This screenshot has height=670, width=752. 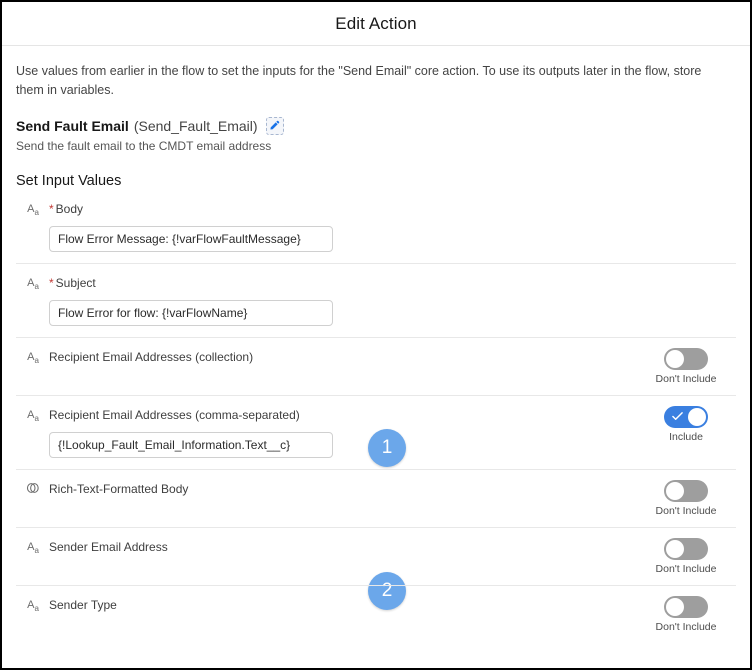 What do you see at coordinates (376, 284) in the screenshot?
I see `row-header: Aa * Subject` at bounding box center [376, 284].